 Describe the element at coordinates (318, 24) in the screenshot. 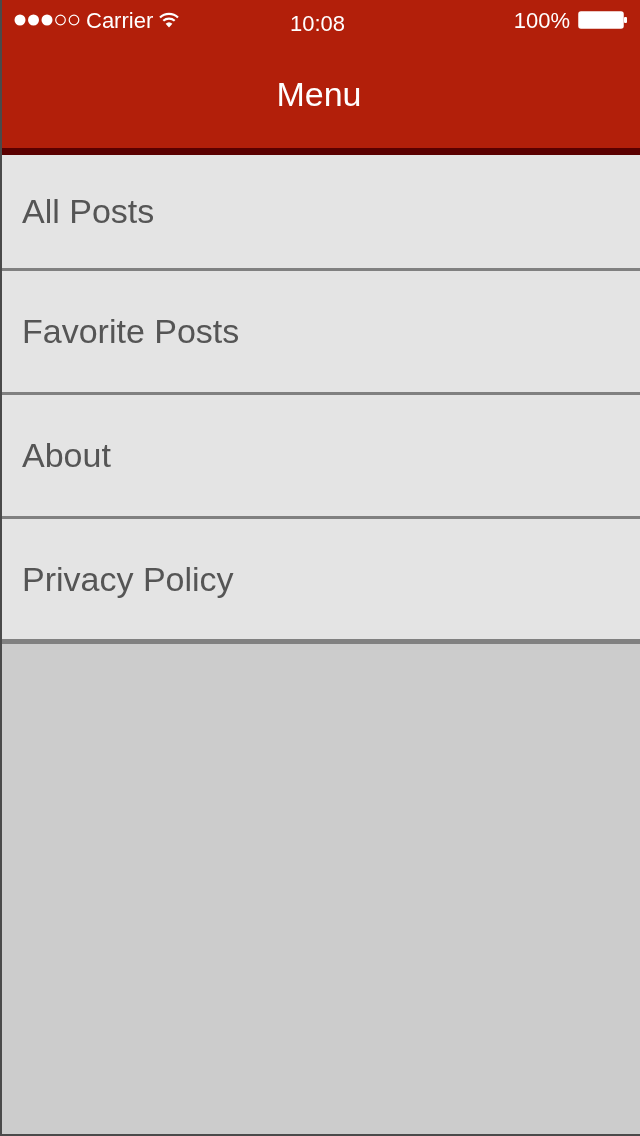

I see `status-time: 10:08` at that location.